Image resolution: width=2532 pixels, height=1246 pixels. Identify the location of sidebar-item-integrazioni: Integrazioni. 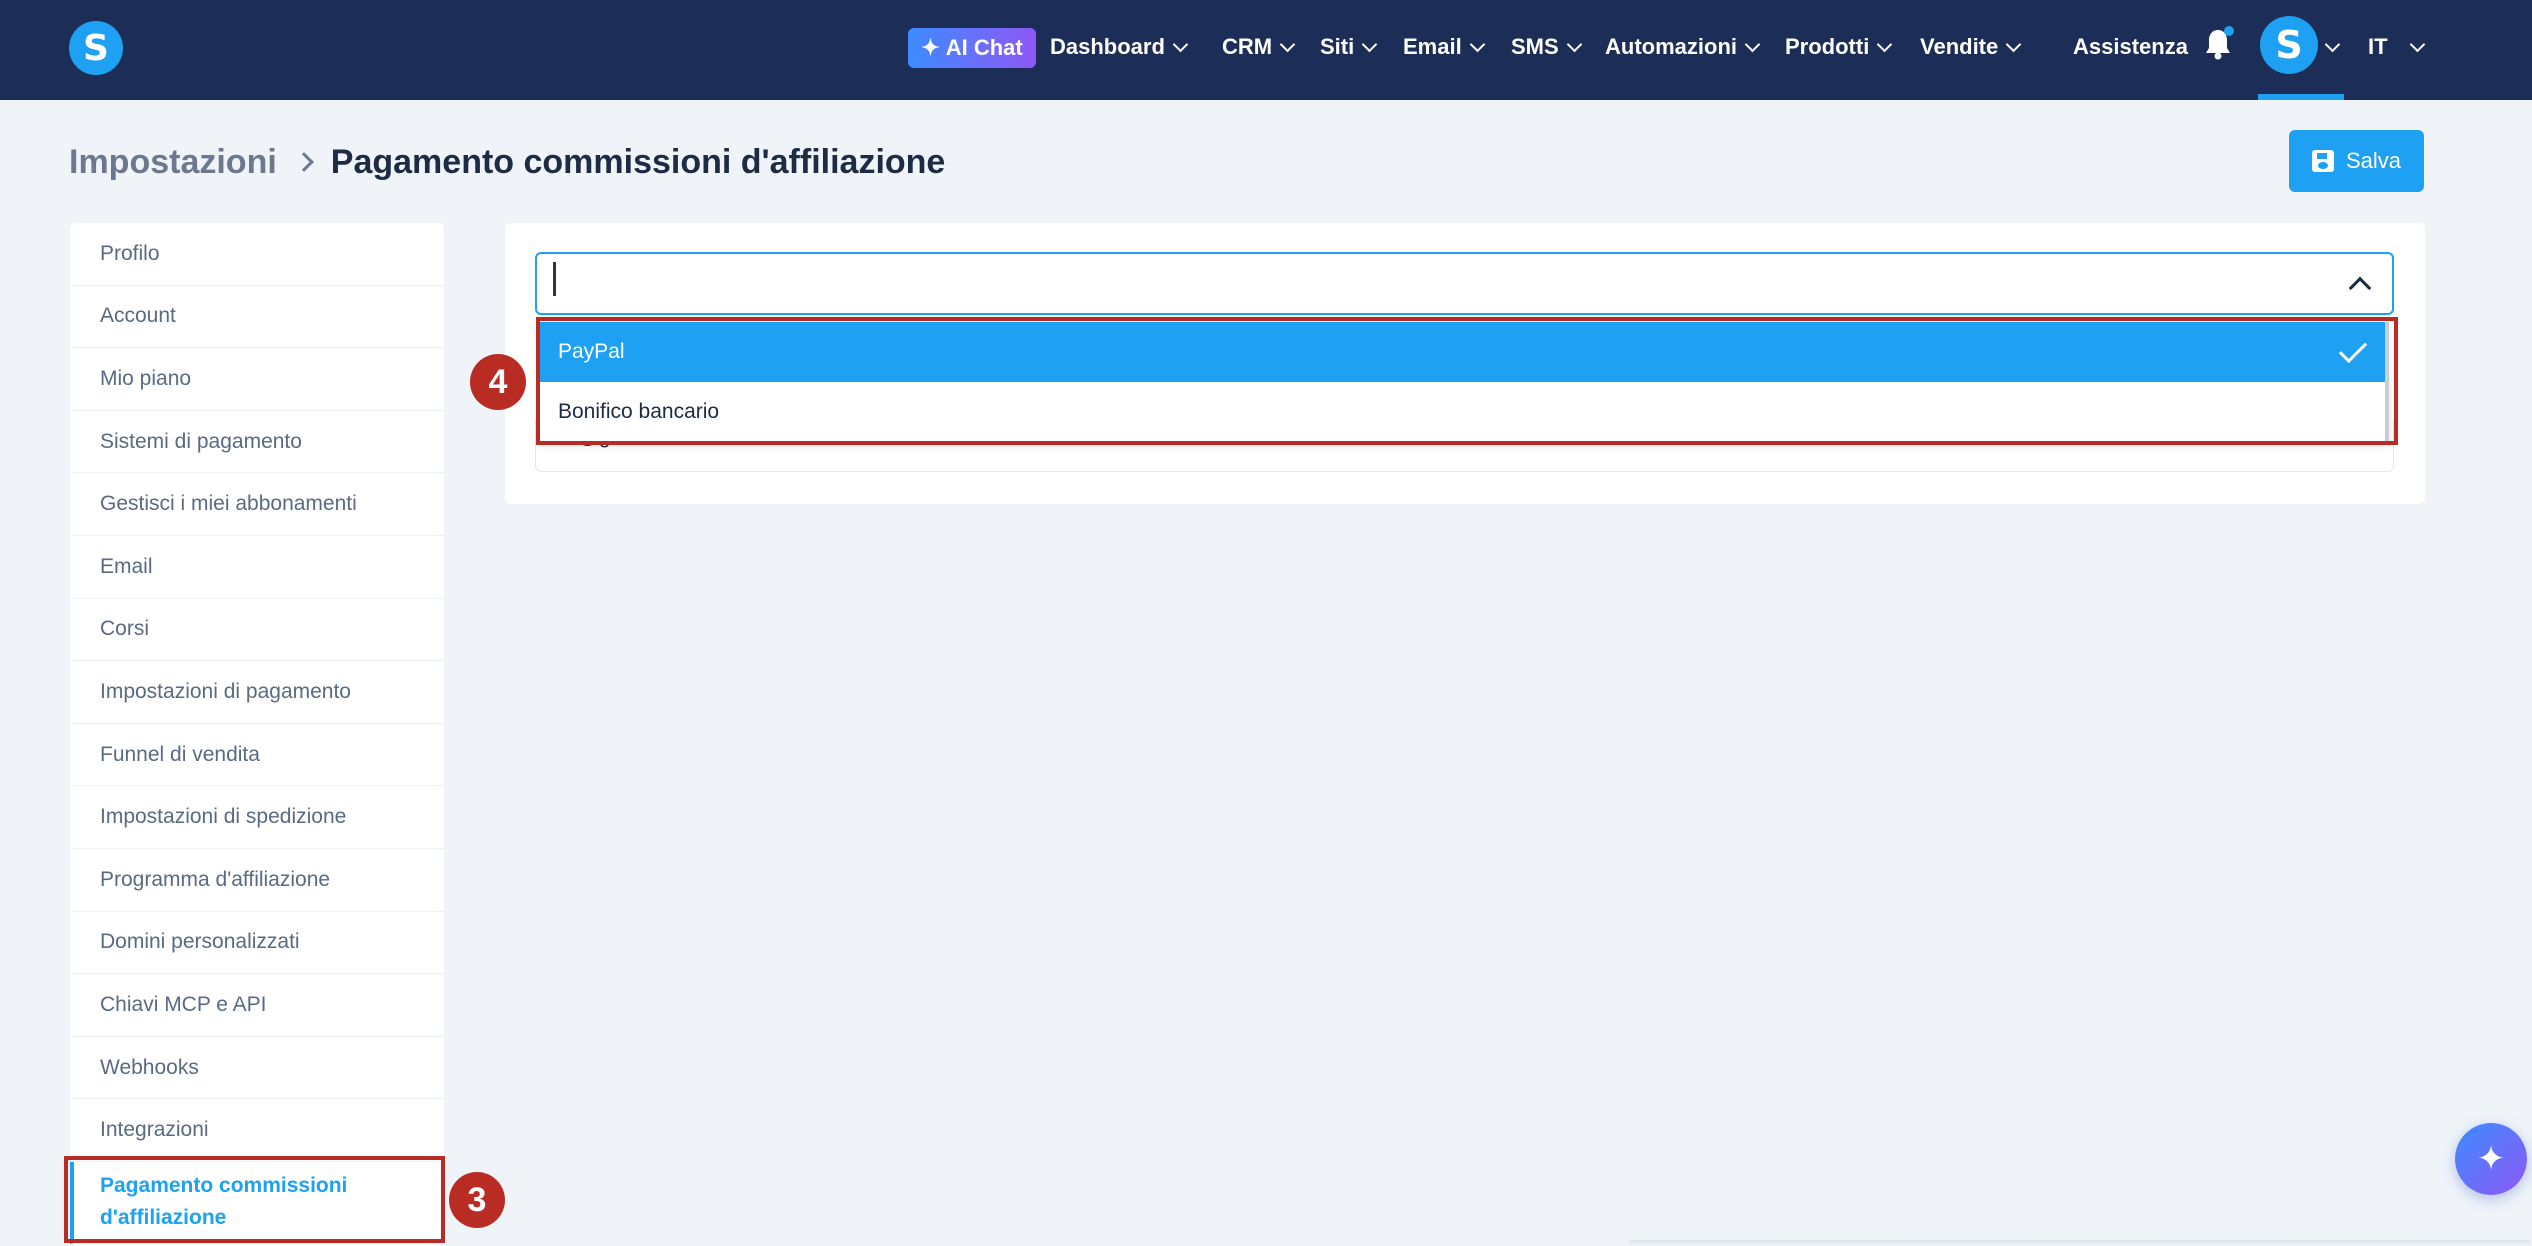
(257, 1130).